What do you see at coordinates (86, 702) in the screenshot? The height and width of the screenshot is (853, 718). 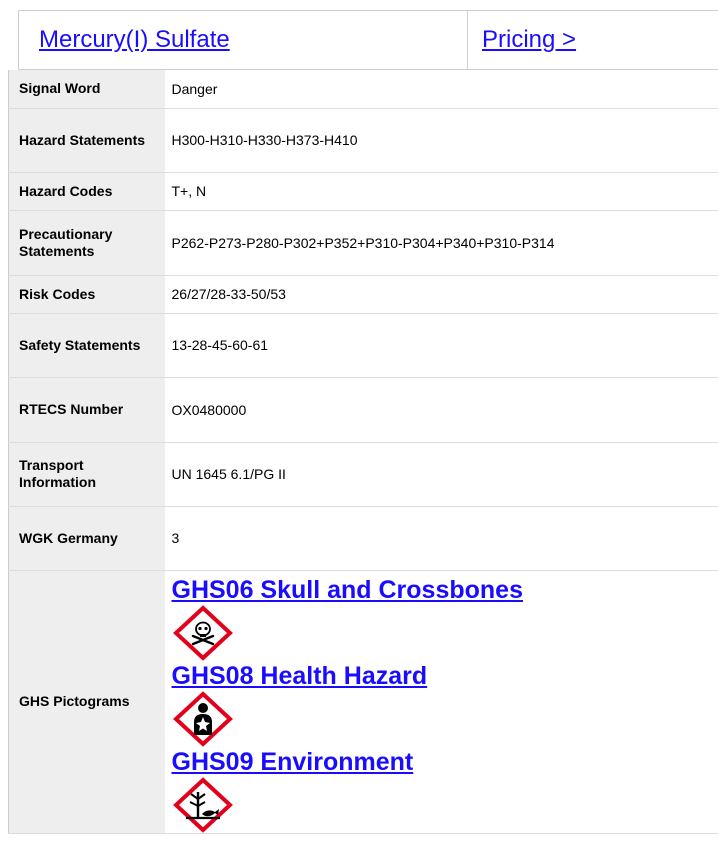 I see `row-label-ghs-pictograms: GHS Pictograms` at bounding box center [86, 702].